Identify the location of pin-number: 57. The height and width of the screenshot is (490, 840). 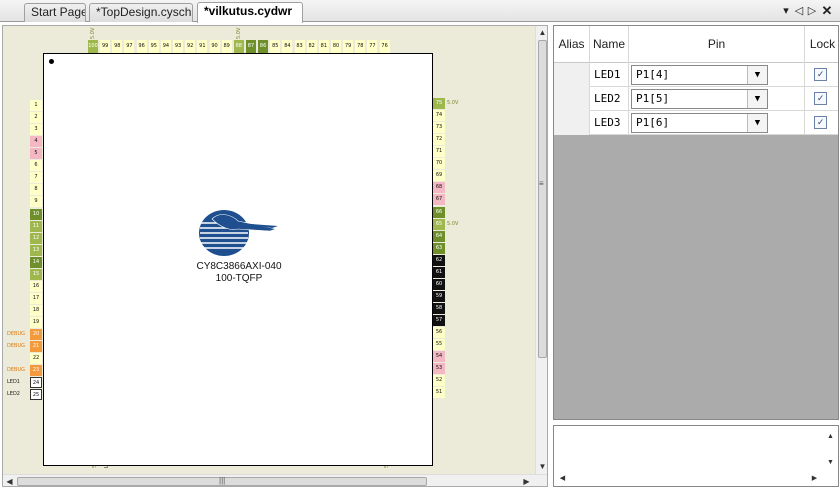
(439, 321).